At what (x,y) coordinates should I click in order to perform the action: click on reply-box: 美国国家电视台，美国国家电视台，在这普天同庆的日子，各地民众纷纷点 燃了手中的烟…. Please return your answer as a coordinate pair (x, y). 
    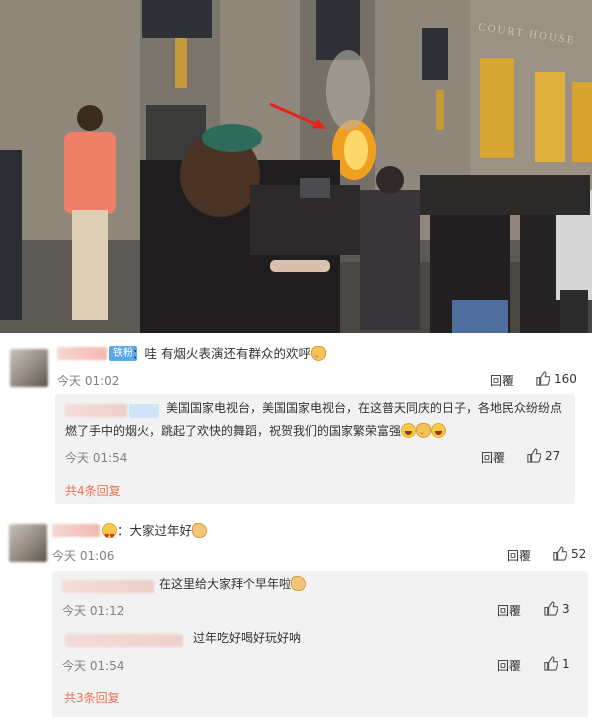
    Looking at the image, I should click on (315, 449).